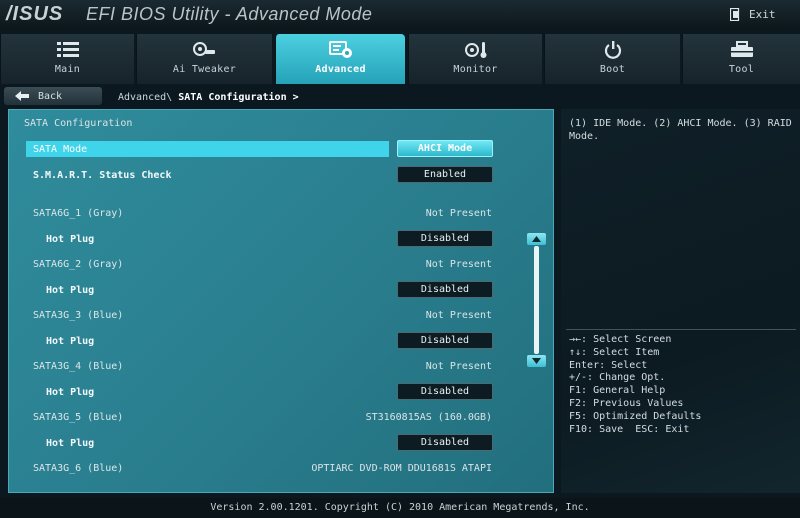  Describe the element at coordinates (238, 97) in the screenshot. I see `breadcrumb-current: SATA Configuration >` at that location.